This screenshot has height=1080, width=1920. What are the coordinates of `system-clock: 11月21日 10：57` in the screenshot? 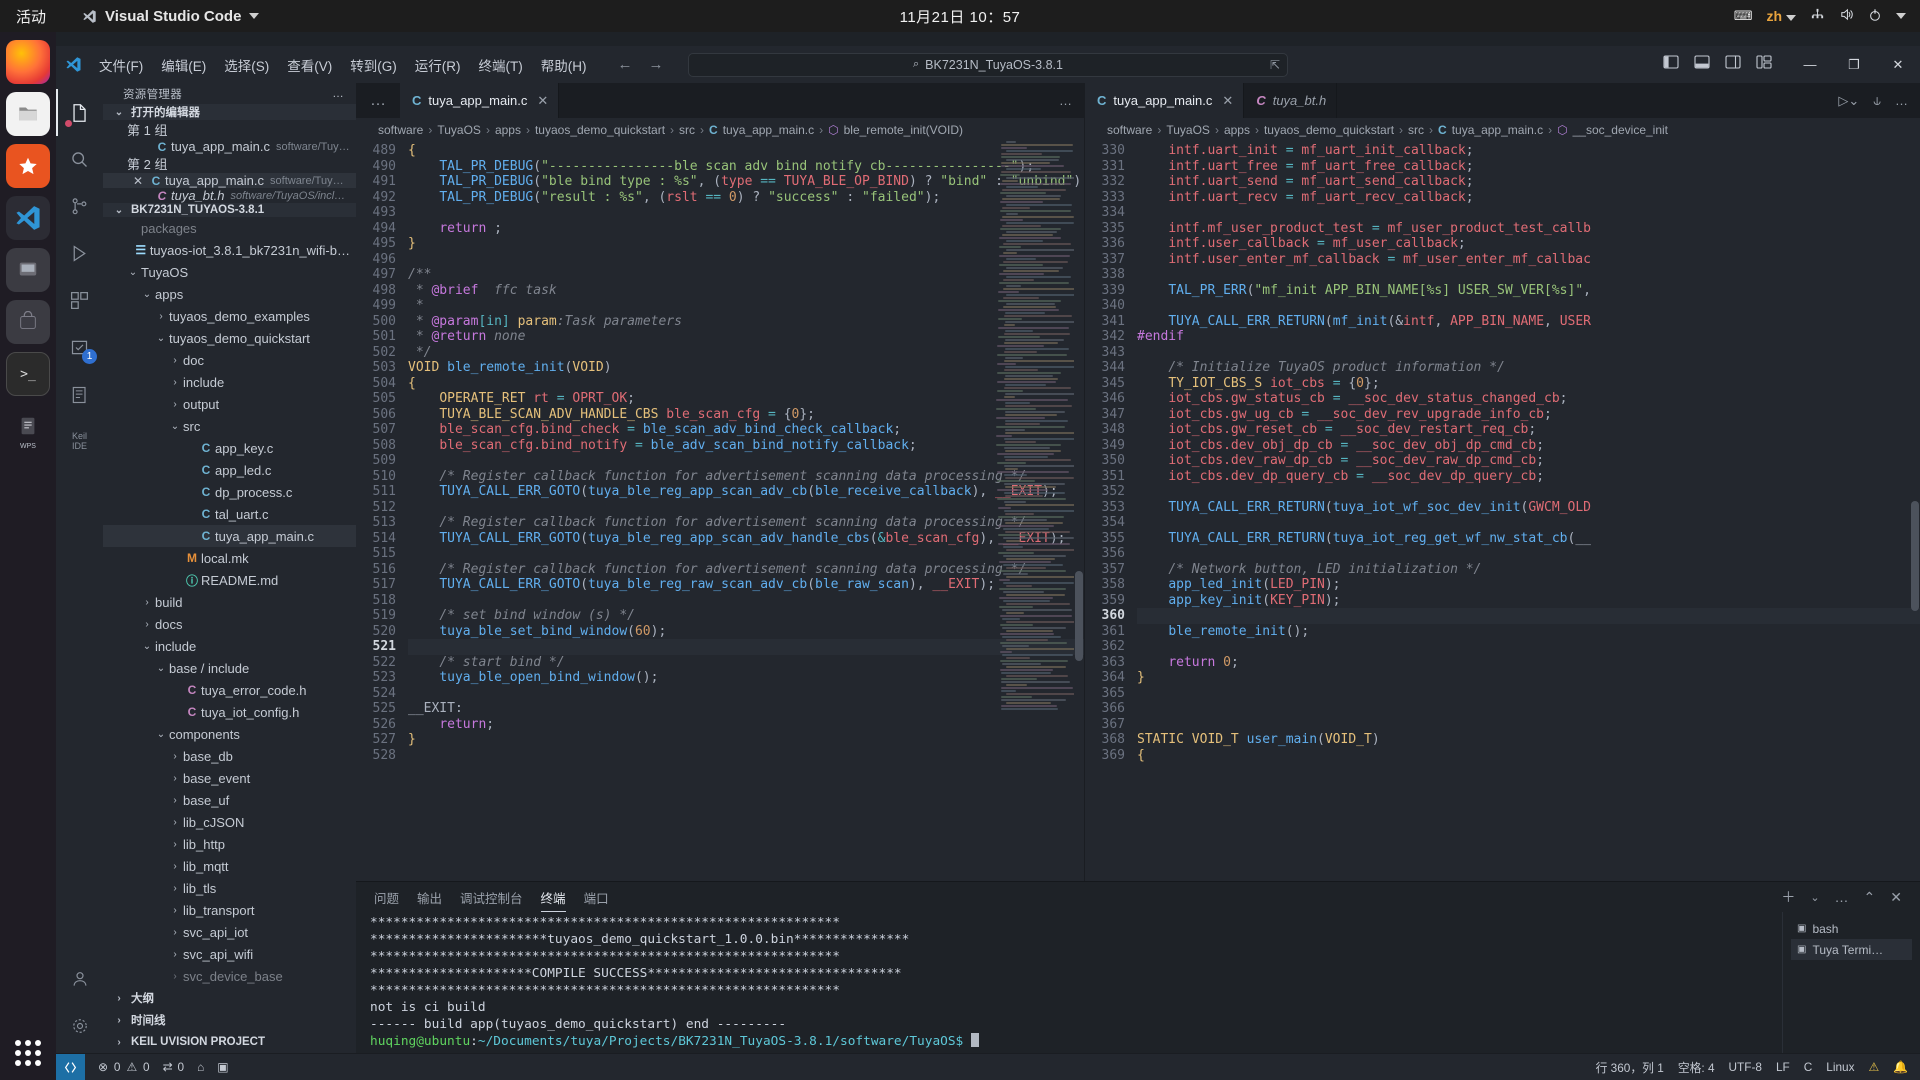 It's located at (960, 16).